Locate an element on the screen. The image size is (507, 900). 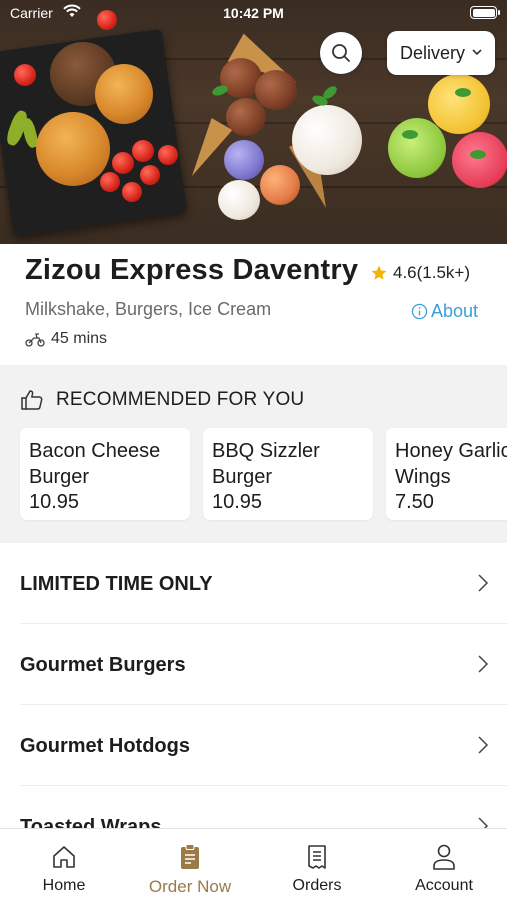
order-icon is located at coordinates (190, 856).